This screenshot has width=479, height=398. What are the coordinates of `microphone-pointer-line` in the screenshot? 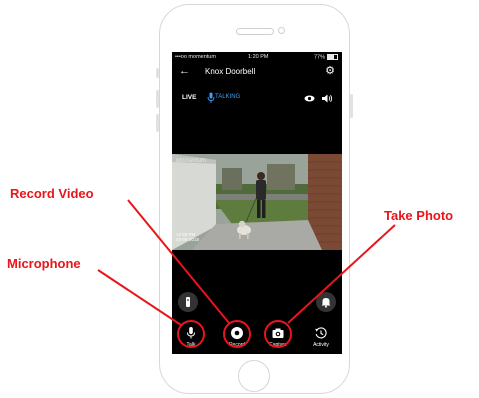 It's located at (139, 297).